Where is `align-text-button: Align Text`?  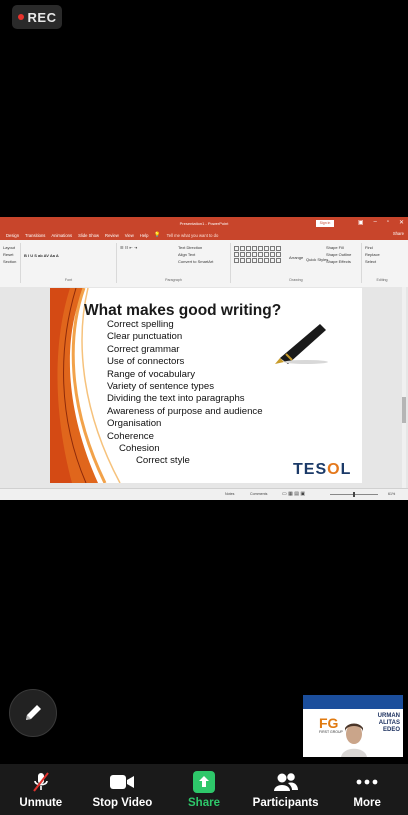
align-text-button: Align Text is located at coordinates (195, 254).